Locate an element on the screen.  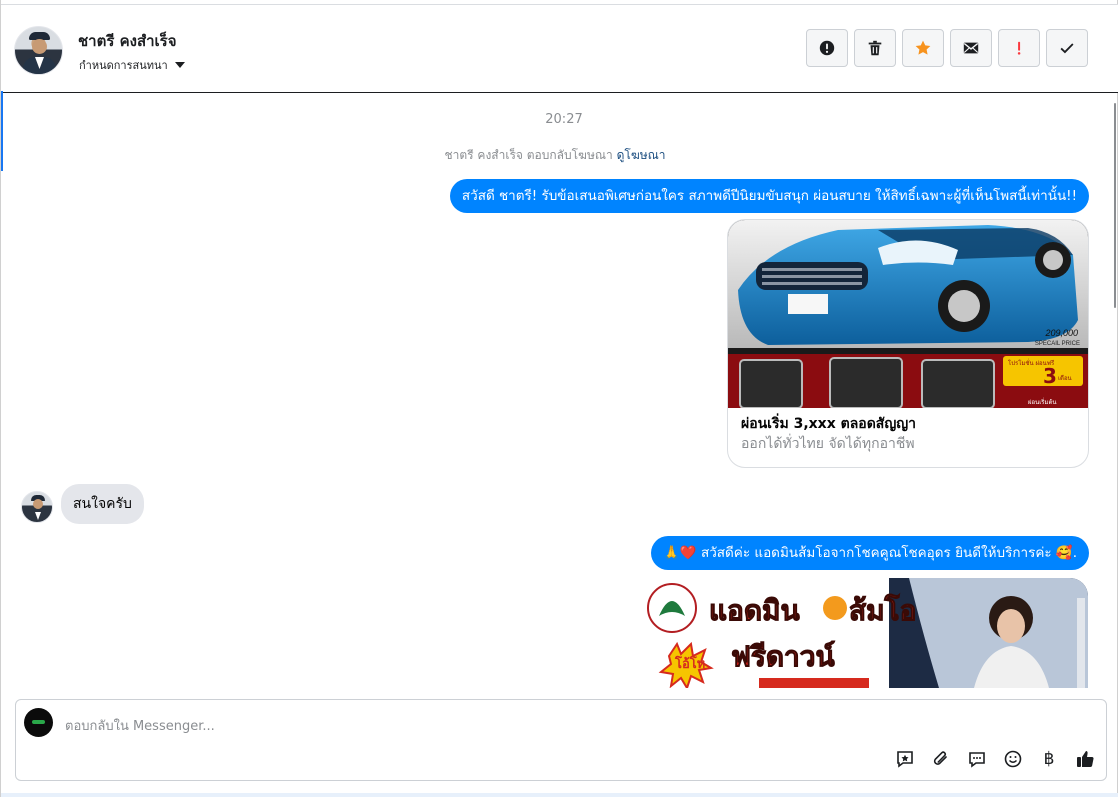
star-icon is located at coordinates (923, 47).